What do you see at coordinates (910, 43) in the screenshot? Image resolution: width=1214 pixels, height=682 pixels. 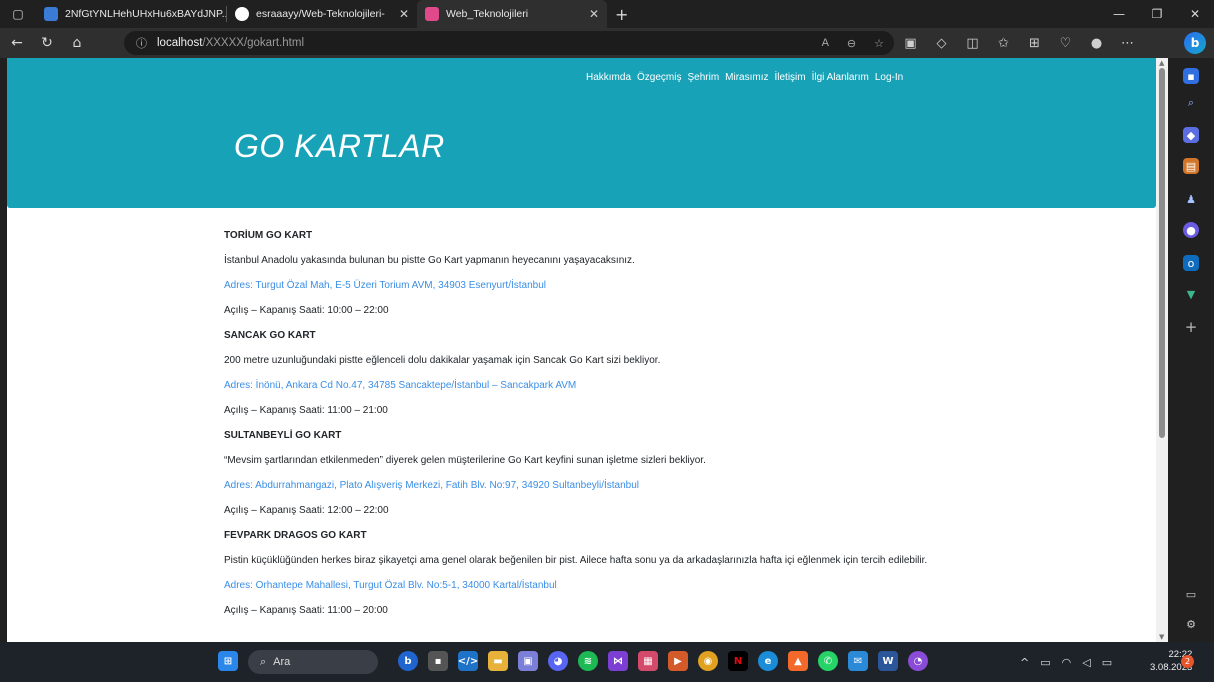 I see `extension-icon: ▣` at bounding box center [910, 43].